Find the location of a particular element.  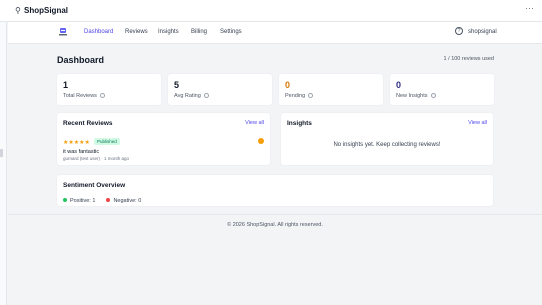

page-title: Dashboard is located at coordinates (81, 60).